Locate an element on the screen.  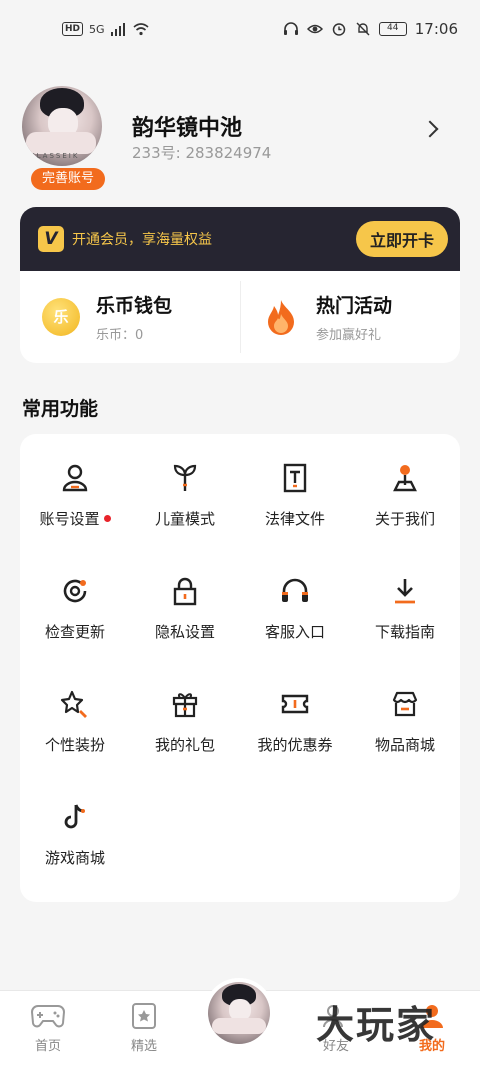
profile-header: KLASSEIK 完善账号 韵华镜中池 233号: 283824974 is located at coordinates (240, 138).